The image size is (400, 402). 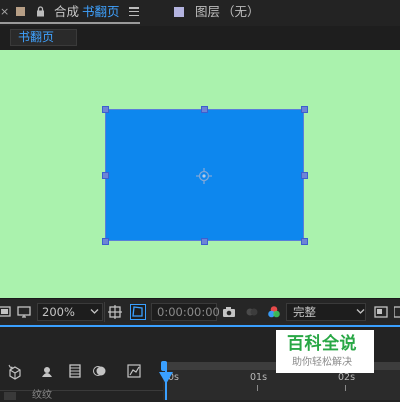 I want to click on active-tab-underline, so click(x=70, y=23).